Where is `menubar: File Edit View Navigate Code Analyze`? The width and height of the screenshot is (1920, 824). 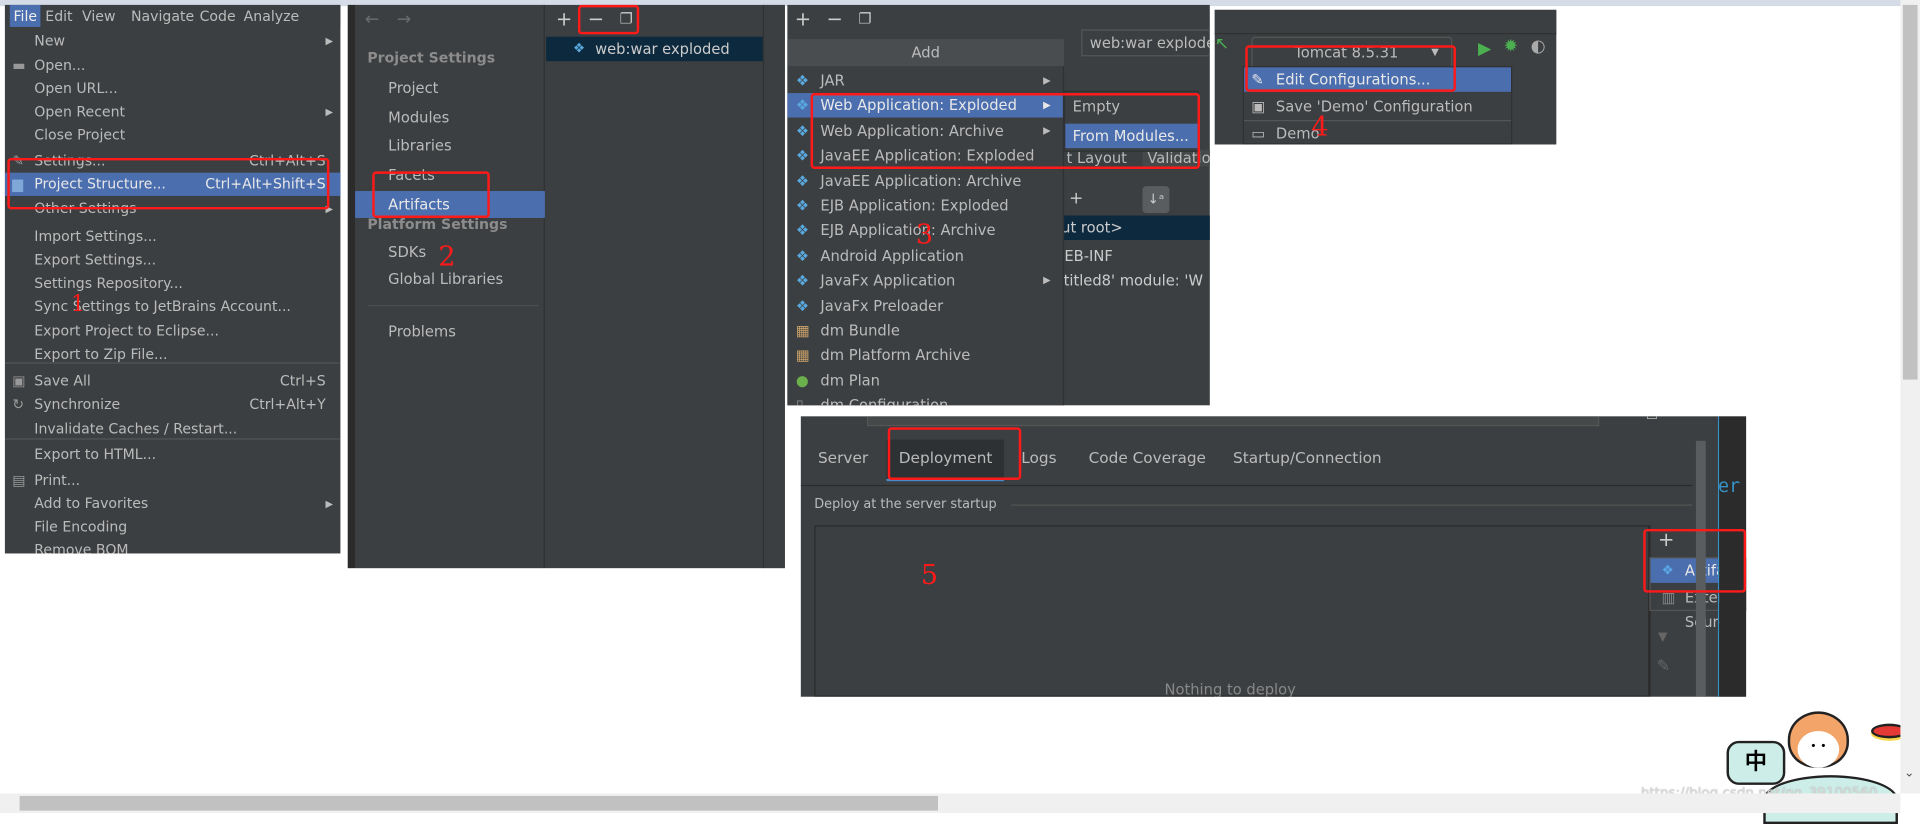
menubar: File Edit View Navigate Code Analyze is located at coordinates (172, 15).